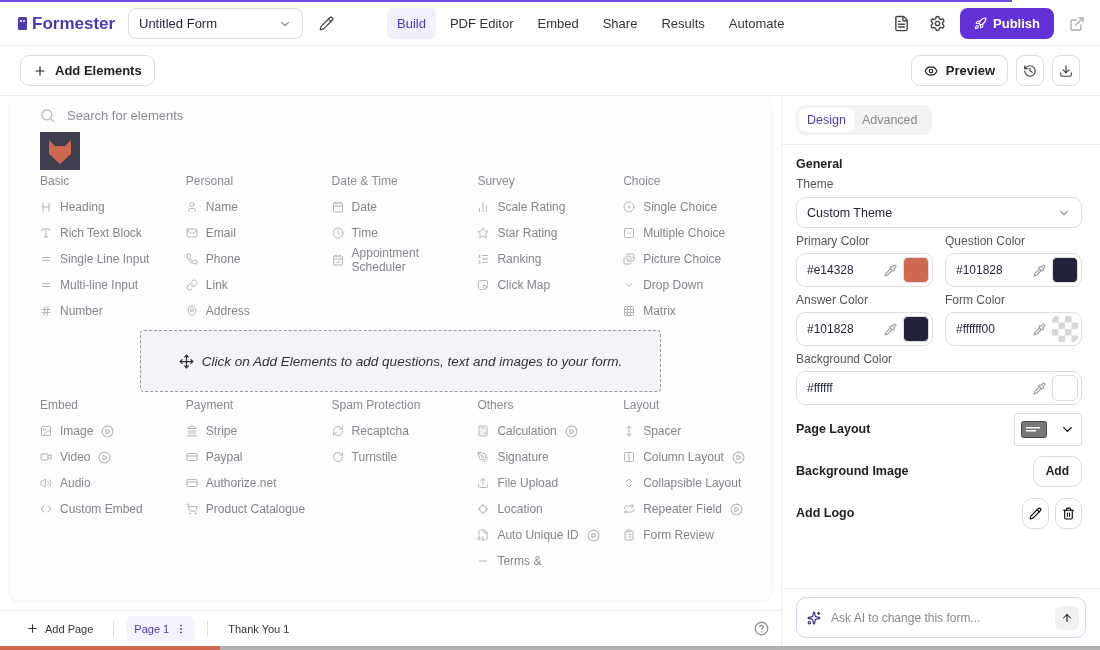 Image resolution: width=1100 pixels, height=650 pixels. Describe the element at coordinates (558, 23) in the screenshot. I see `nav-tab: Embed` at that location.